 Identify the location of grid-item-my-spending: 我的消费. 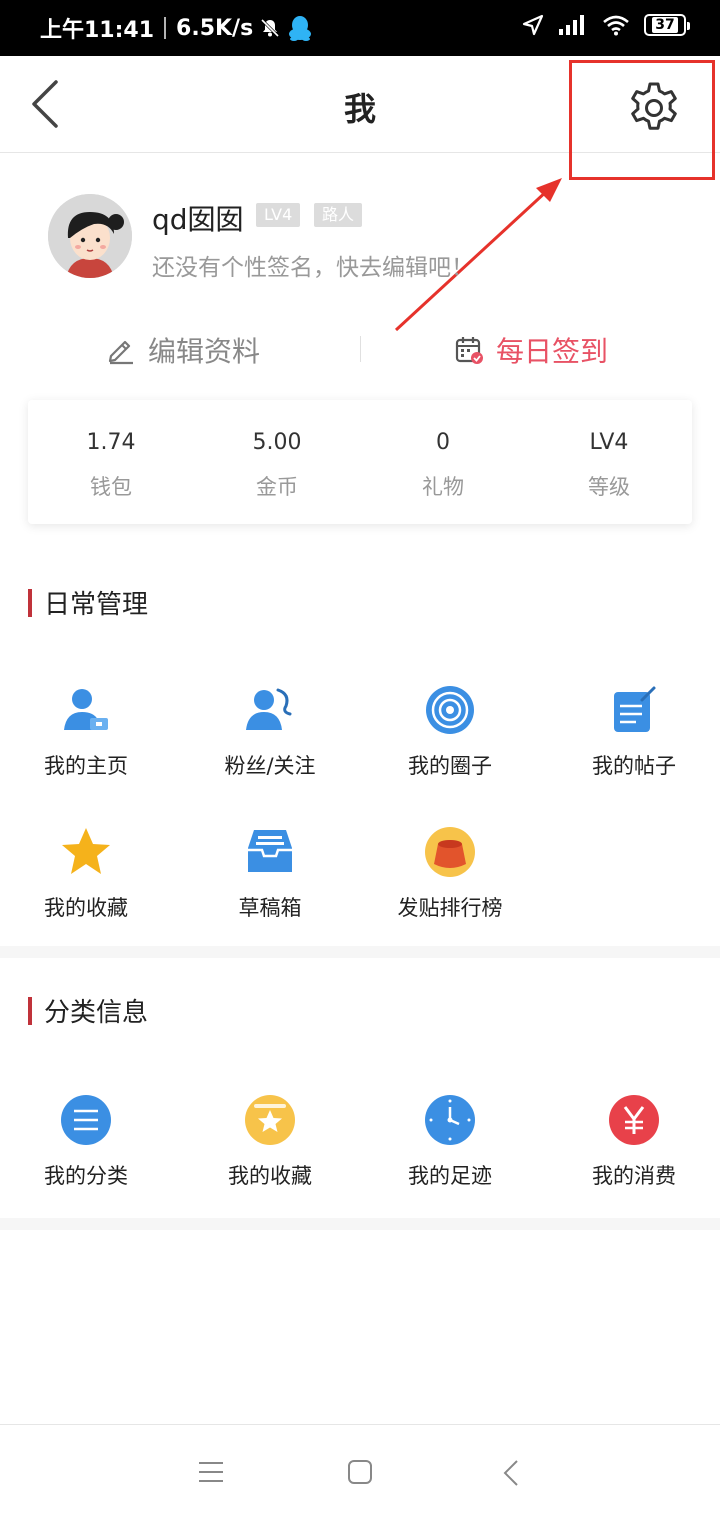
(632, 1142).